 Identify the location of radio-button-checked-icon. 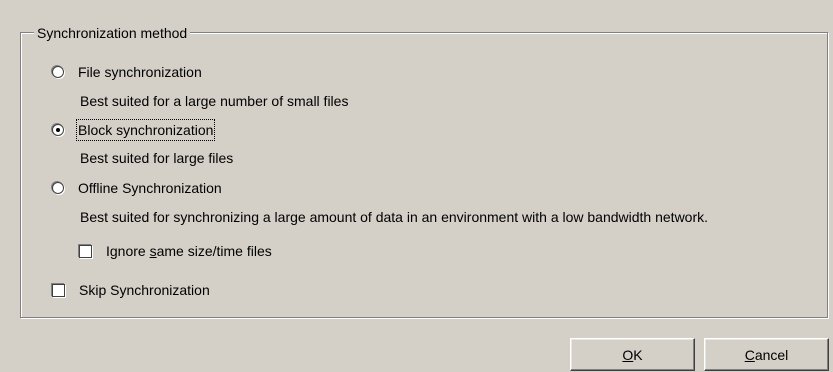
(58, 130).